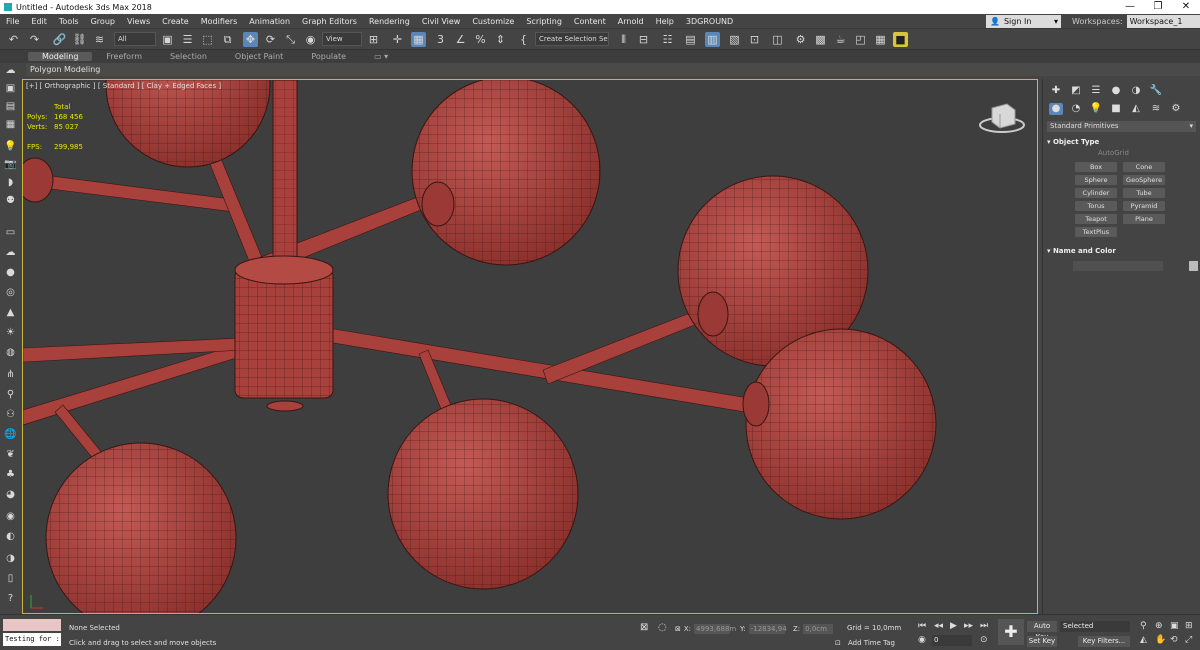 Image resolution: width=1200 pixels, height=650 pixels. What do you see at coordinates (10, 233) in the screenshot?
I see `box-object-icon: ▭` at bounding box center [10, 233].